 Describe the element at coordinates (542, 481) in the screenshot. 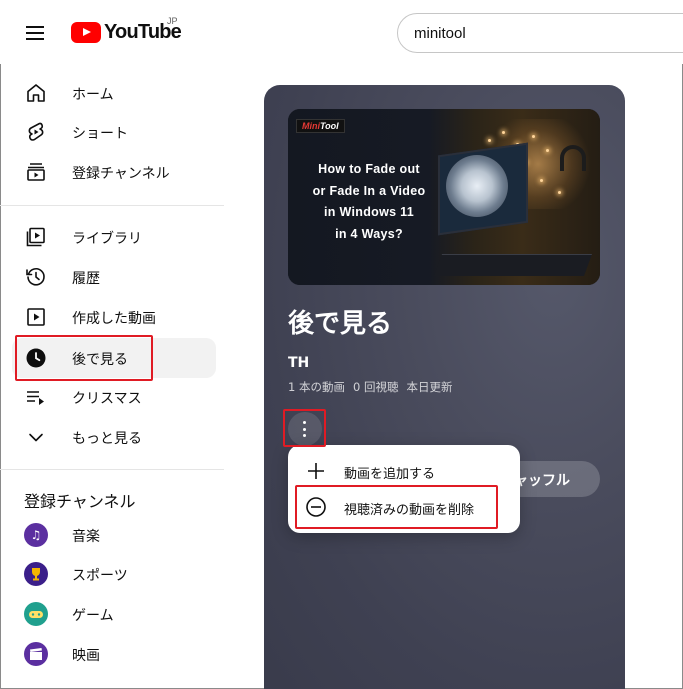

I see `shuffle-label: ャッフル` at that location.